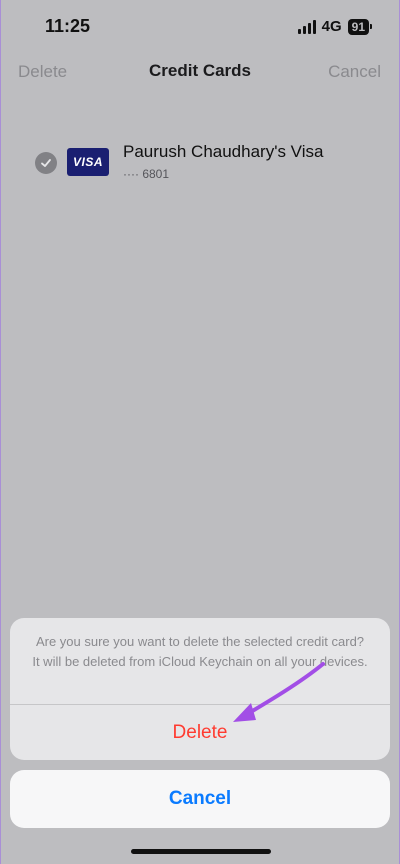  What do you see at coordinates (42, 72) in the screenshot?
I see `nav-delete-button: Delete` at bounding box center [42, 72].